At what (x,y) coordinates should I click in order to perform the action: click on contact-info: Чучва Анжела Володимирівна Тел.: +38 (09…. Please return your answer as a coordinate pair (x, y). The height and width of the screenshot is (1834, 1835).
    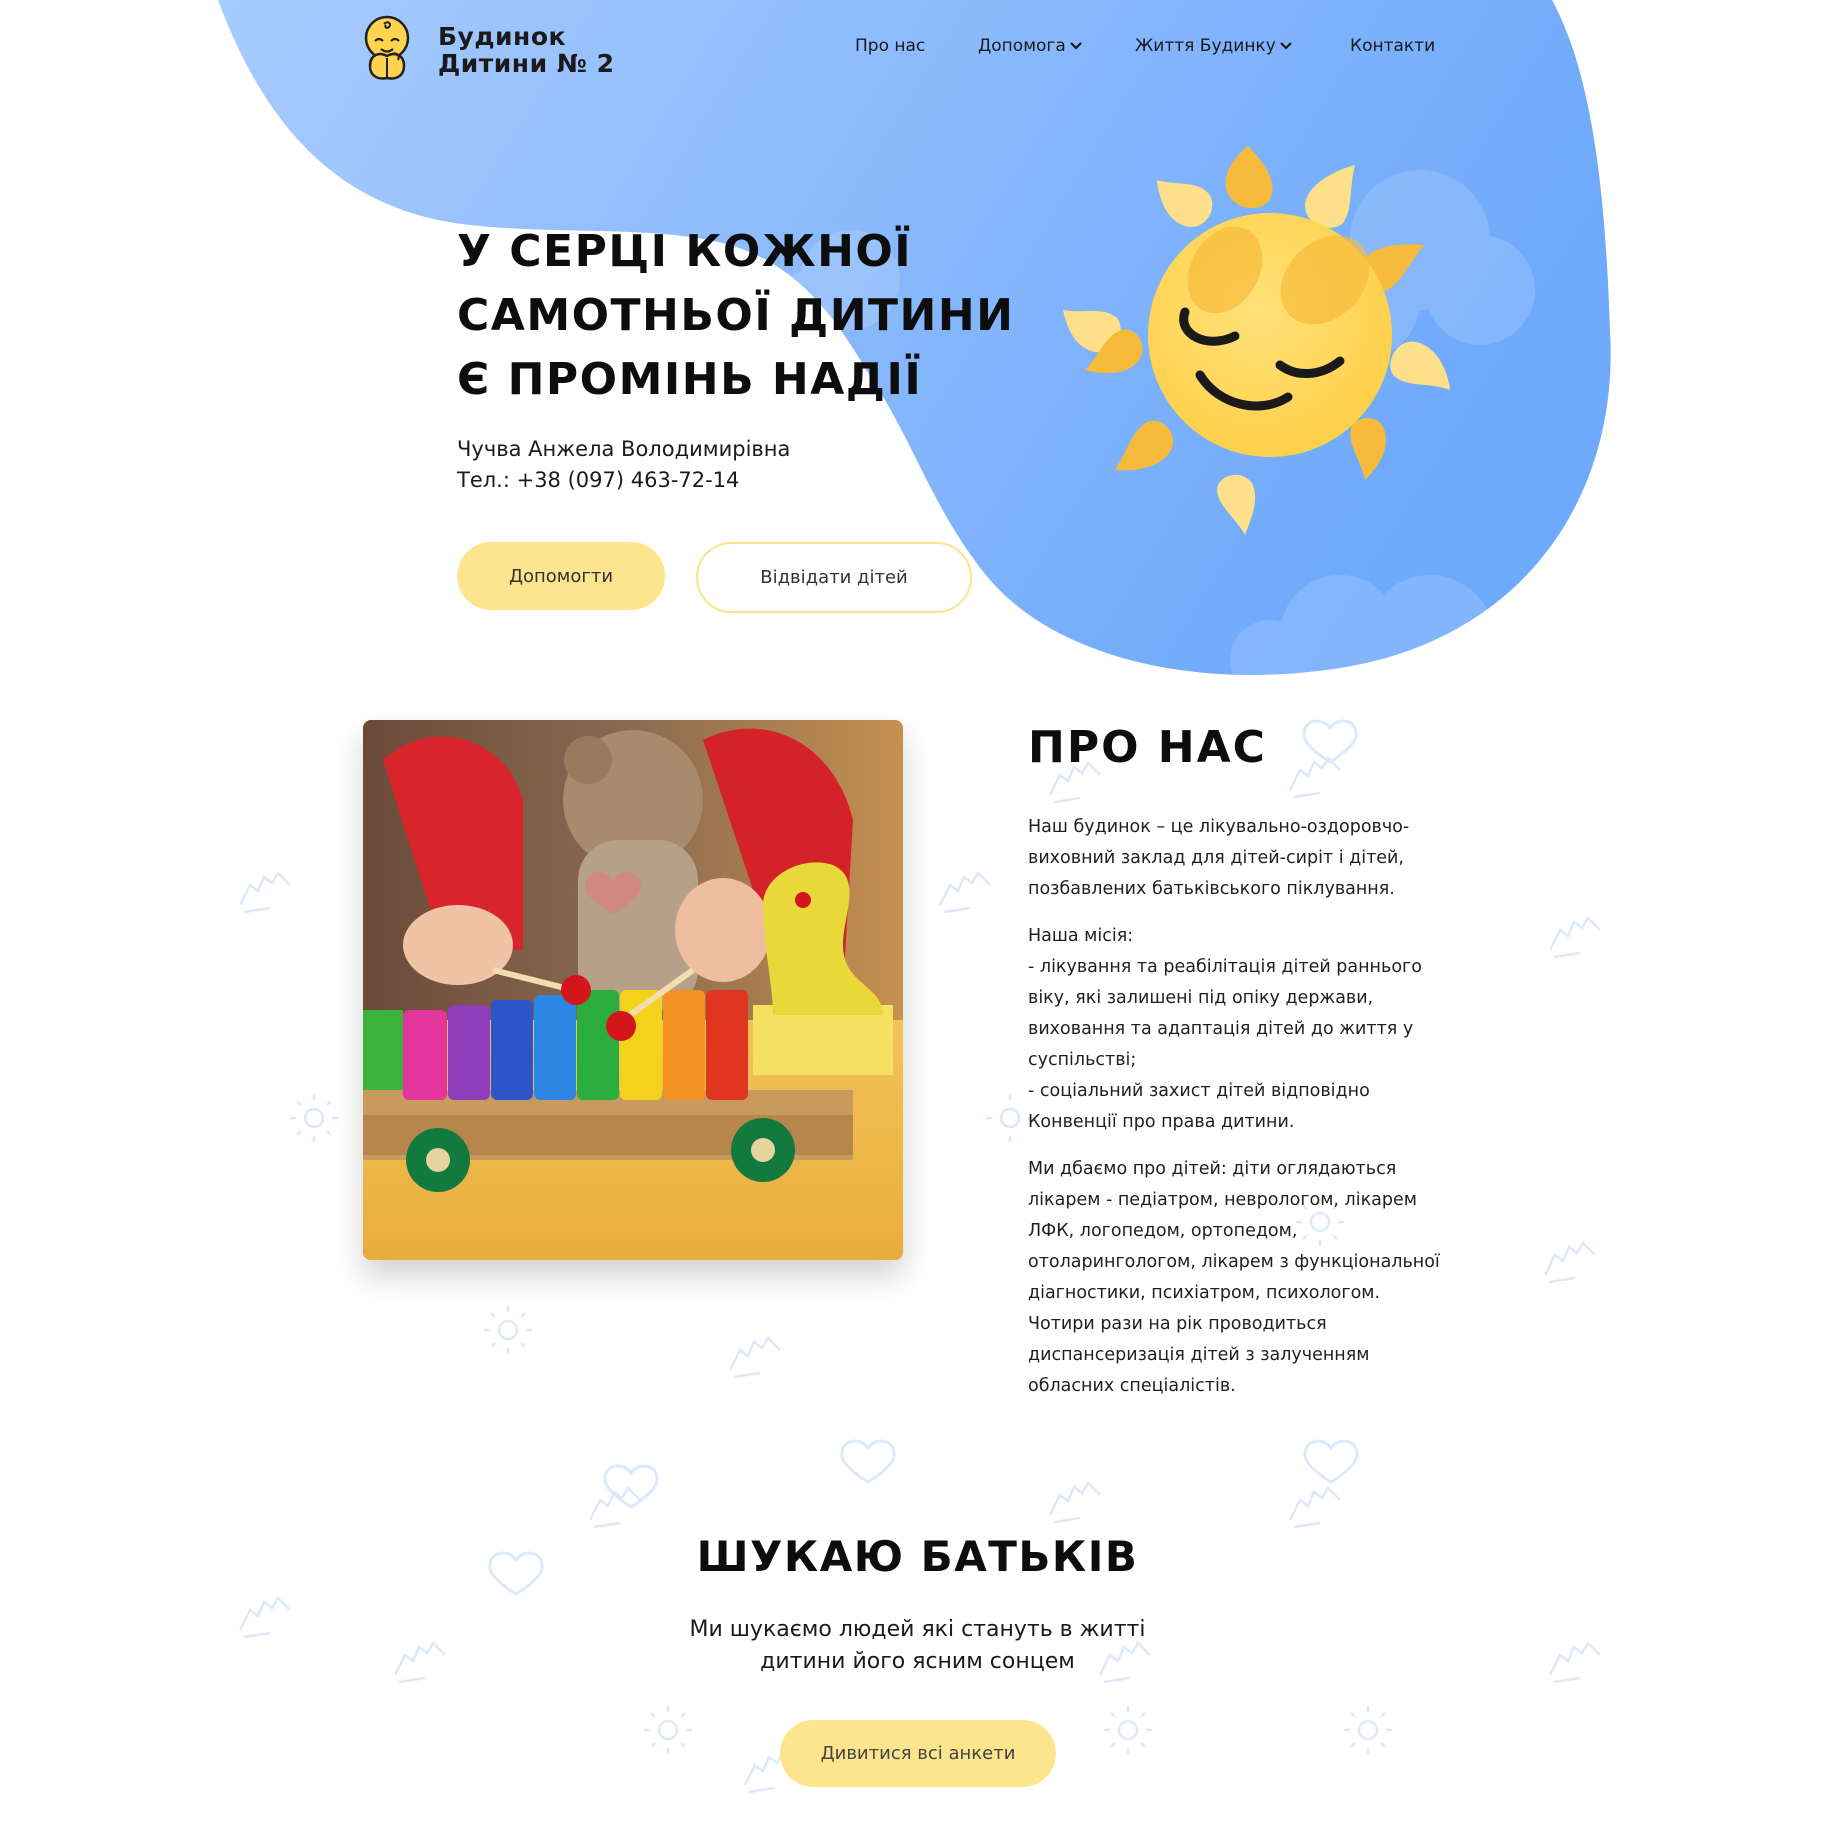
    Looking at the image, I should click on (623, 465).